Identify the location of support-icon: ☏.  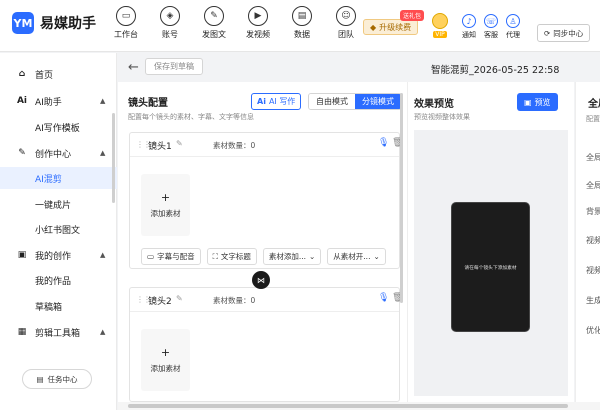
(491, 21).